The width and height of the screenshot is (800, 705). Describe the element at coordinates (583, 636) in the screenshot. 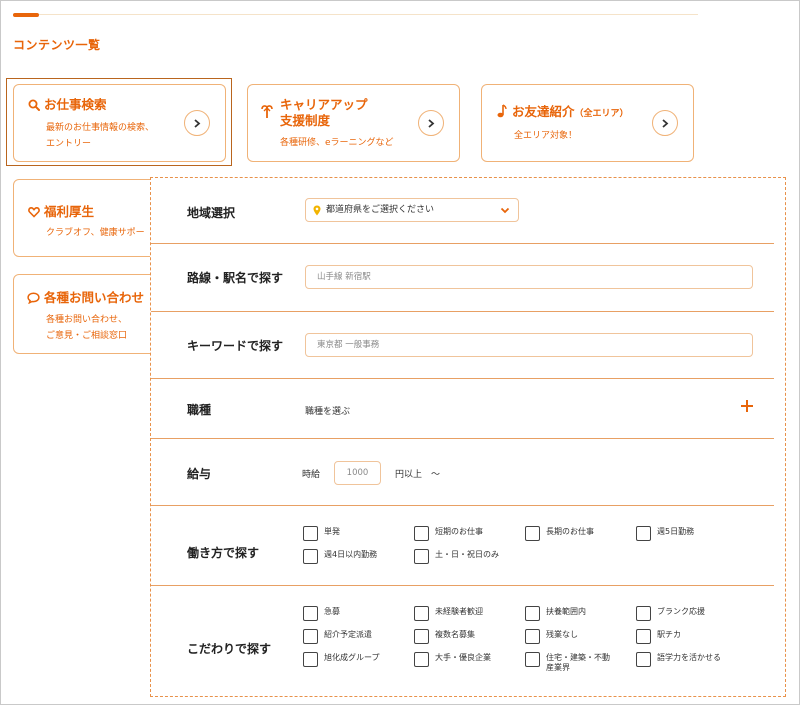

I see `preference-checkbox: 残業なし` at that location.